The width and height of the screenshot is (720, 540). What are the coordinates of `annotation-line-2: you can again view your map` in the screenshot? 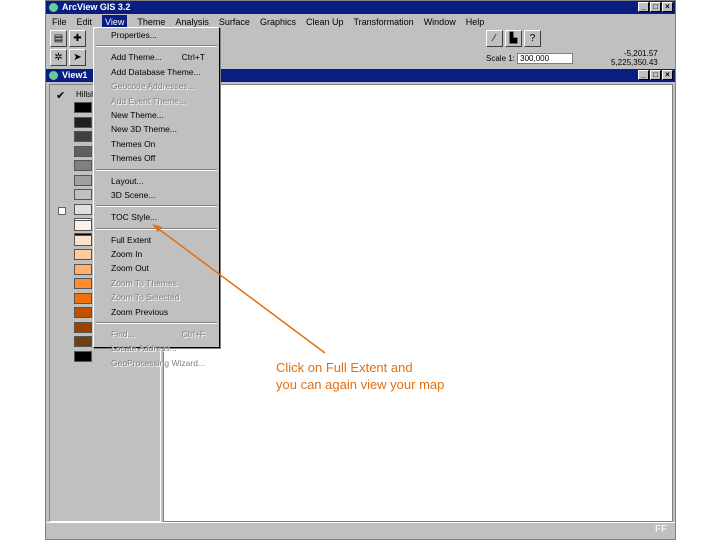 It's located at (360, 384).